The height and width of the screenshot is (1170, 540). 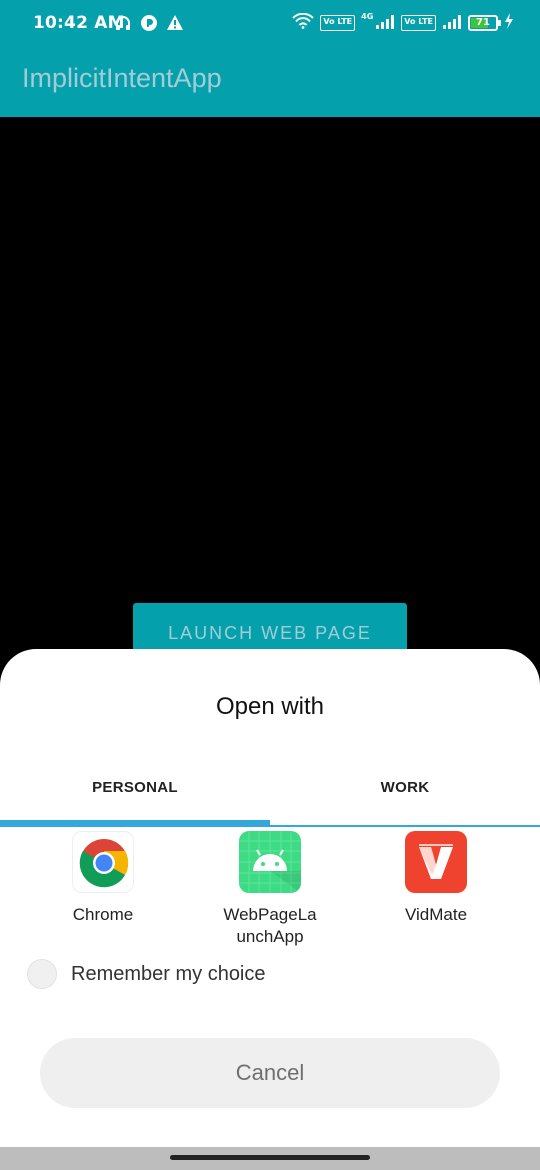 I want to click on charging-icon, so click(x=509, y=23).